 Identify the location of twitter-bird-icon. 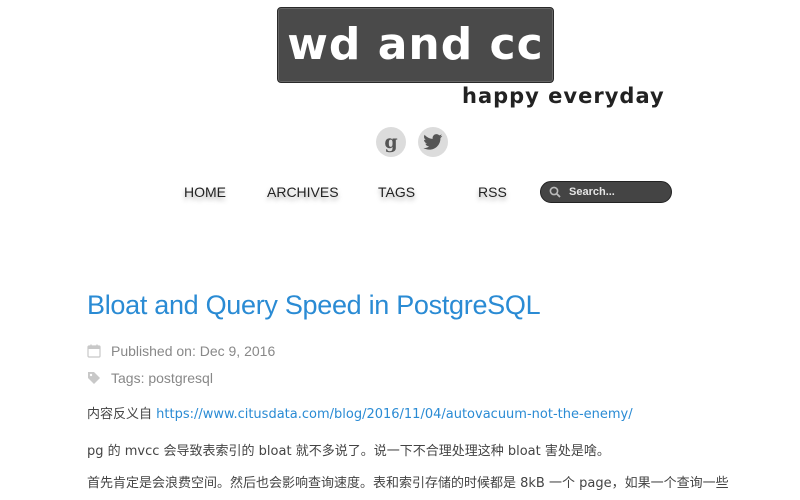
(433, 142).